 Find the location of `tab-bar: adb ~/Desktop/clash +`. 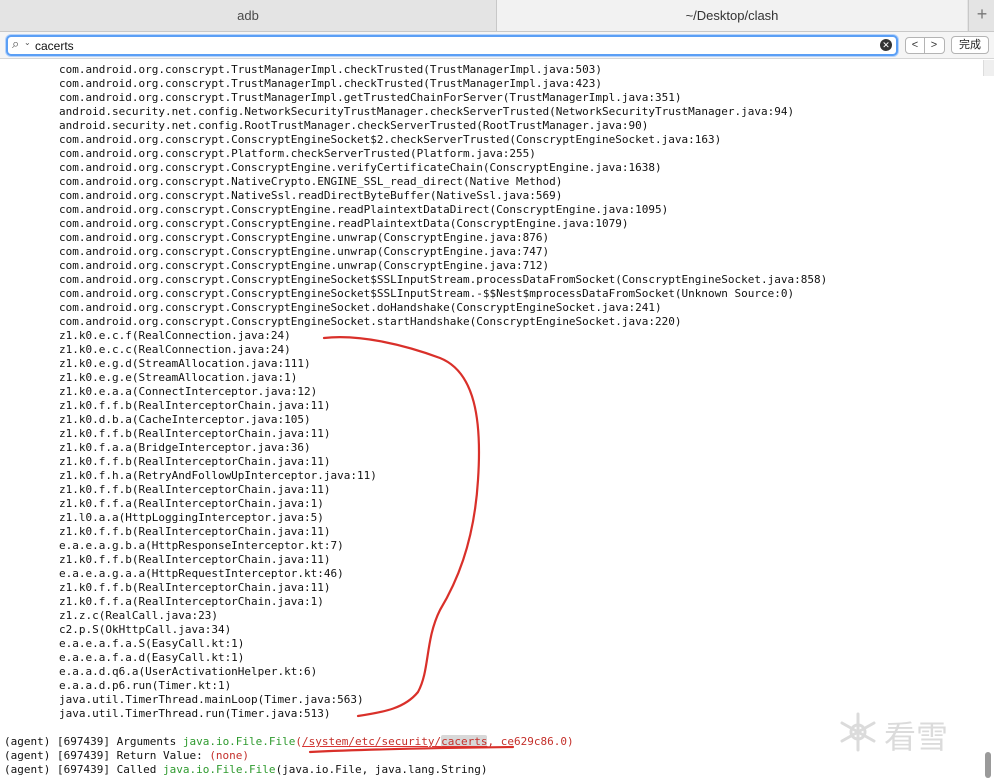

tab-bar: adb ~/Desktop/clash + is located at coordinates (497, 16).